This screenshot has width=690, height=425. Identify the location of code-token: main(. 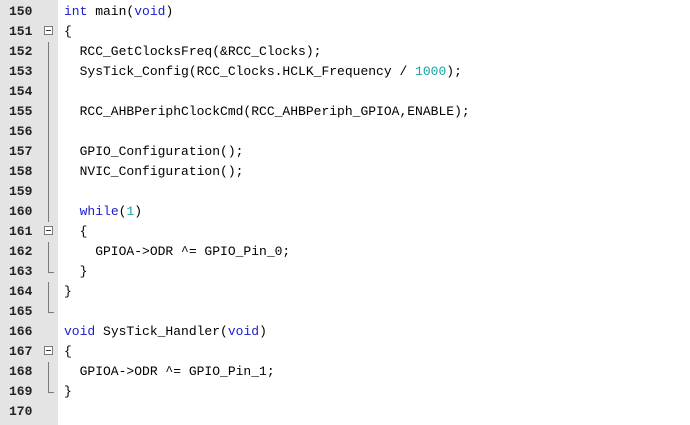
(111, 11).